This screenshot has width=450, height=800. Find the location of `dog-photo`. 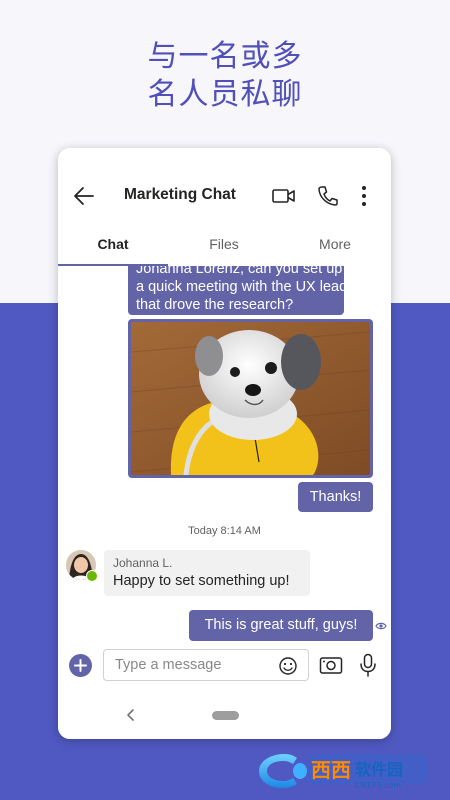

dog-photo is located at coordinates (250, 398).